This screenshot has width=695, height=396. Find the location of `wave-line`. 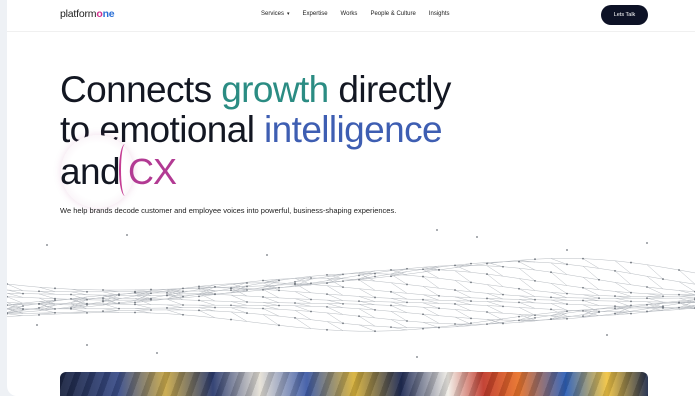

wave-line is located at coordinates (351, 293).